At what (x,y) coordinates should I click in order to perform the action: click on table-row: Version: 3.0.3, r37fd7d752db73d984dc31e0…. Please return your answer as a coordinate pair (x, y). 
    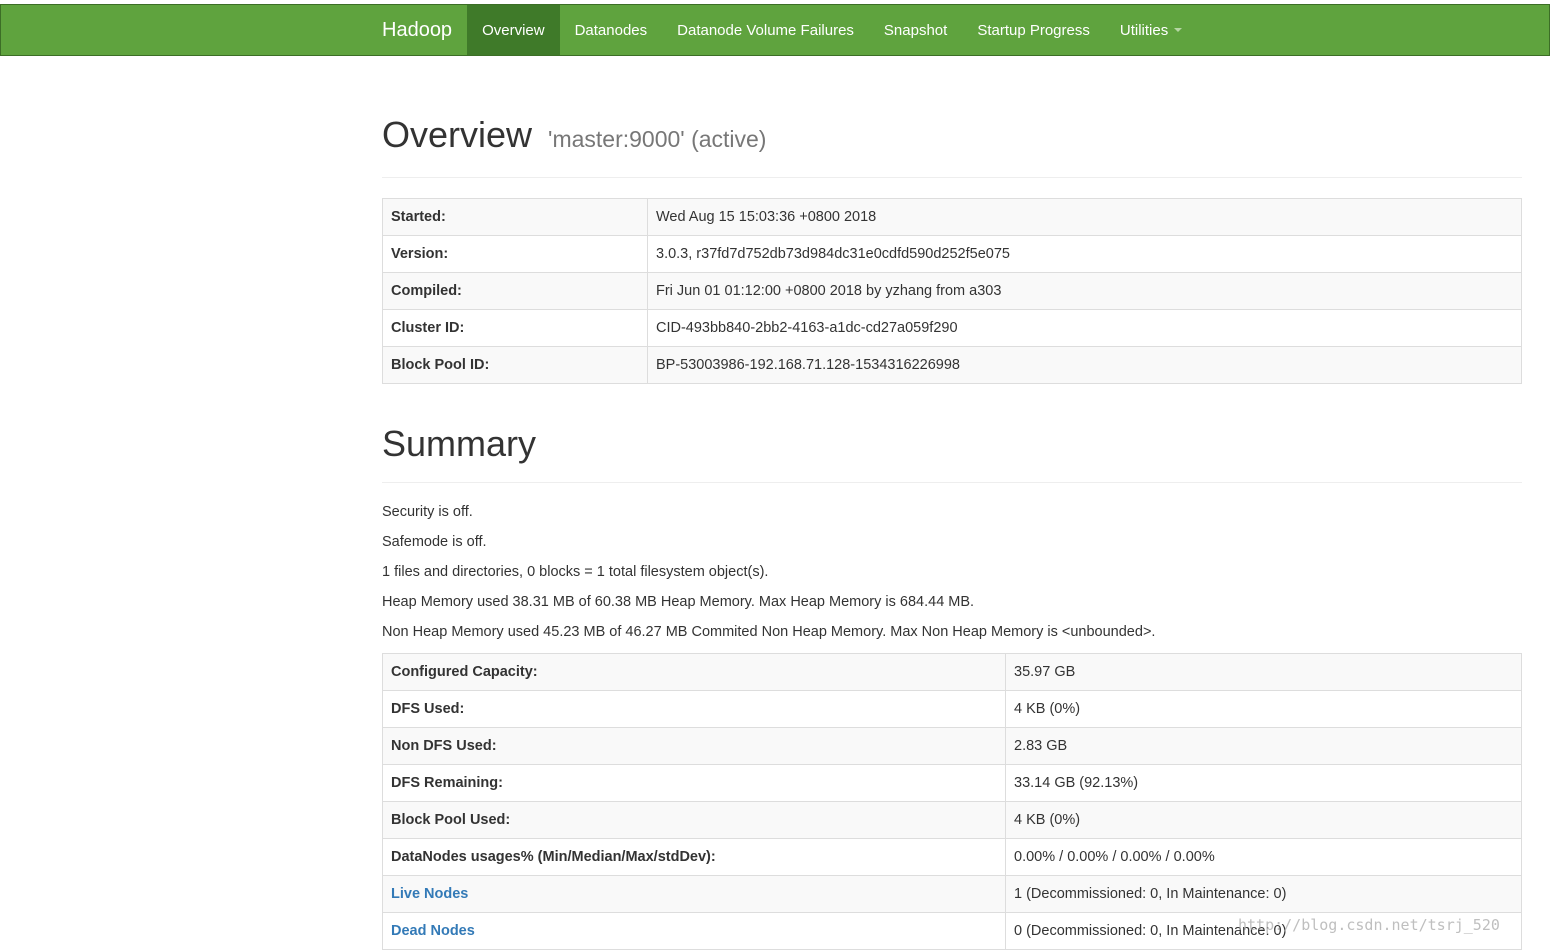
    Looking at the image, I should click on (952, 254).